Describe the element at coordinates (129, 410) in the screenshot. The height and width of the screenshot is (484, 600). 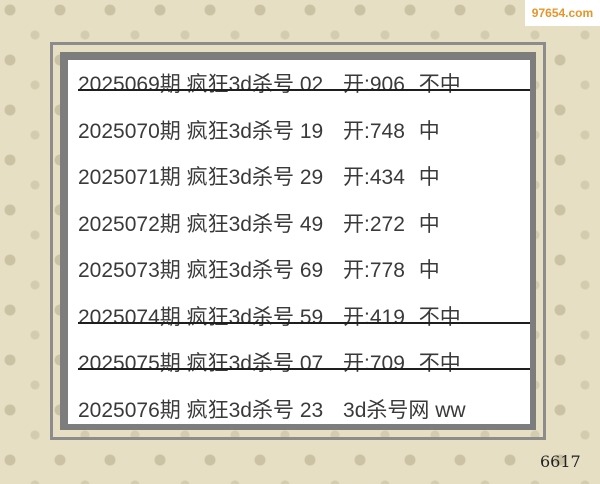
I see `row-period: 2025076期` at that location.